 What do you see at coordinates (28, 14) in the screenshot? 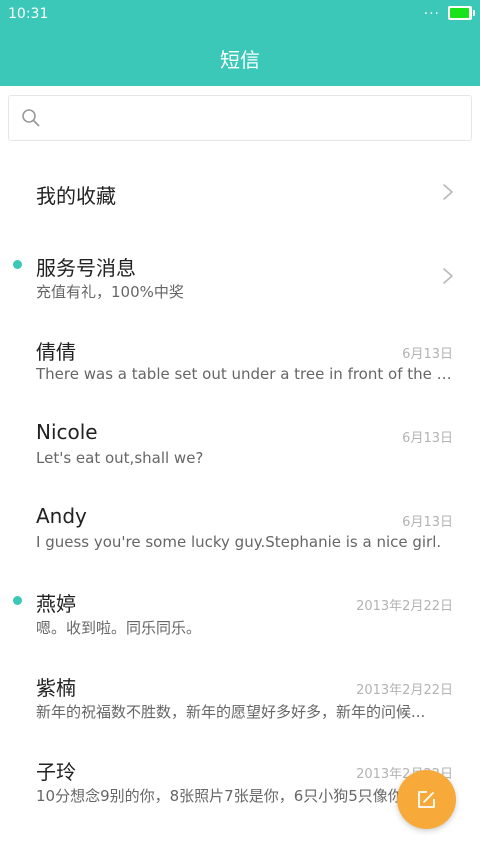
I see `status-time: 10:31` at bounding box center [28, 14].